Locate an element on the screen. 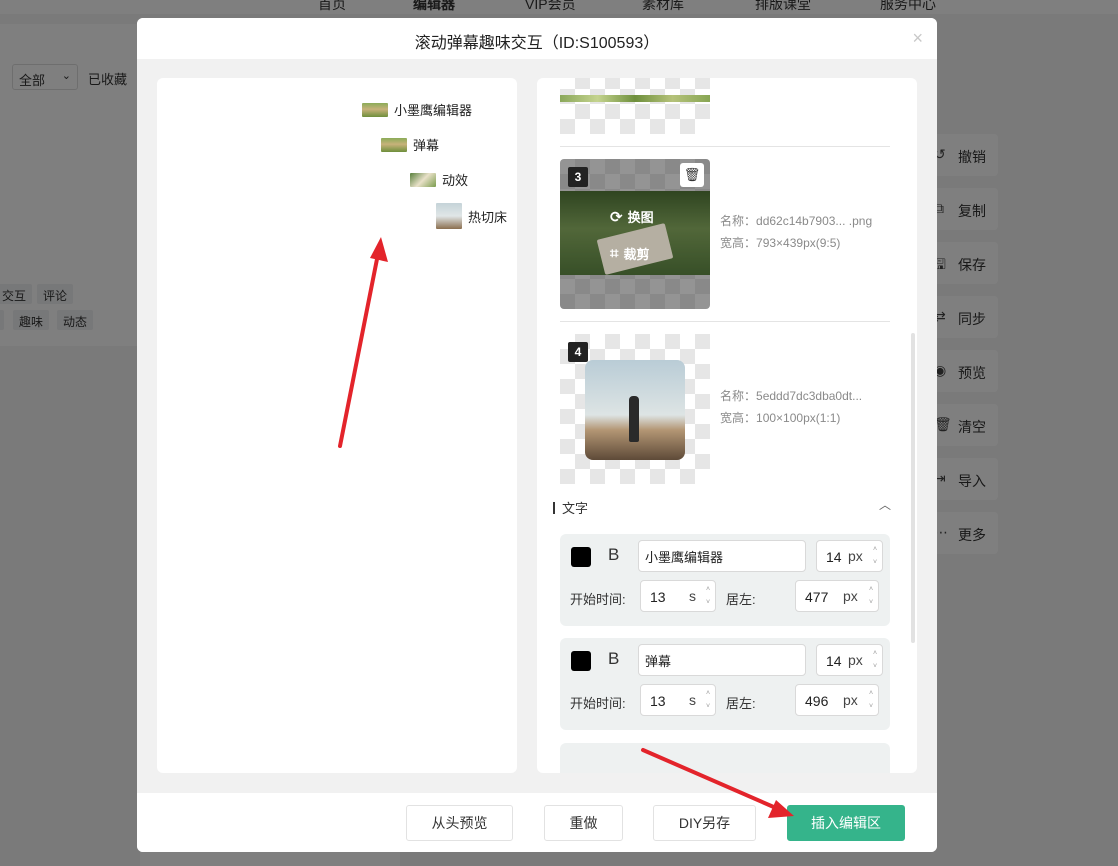 The image size is (1118, 866). danmaku-item: 动效 is located at coordinates (439, 179).